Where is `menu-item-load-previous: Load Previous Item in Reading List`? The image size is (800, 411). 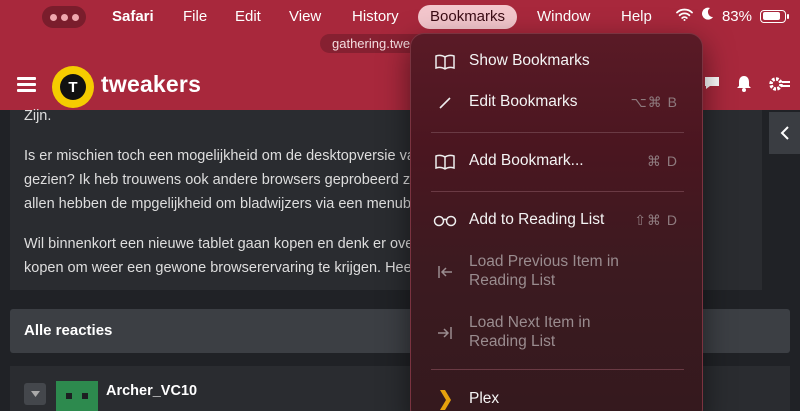
menu-item-load-previous: Load Previous Item in Reading List is located at coordinates (557, 272).